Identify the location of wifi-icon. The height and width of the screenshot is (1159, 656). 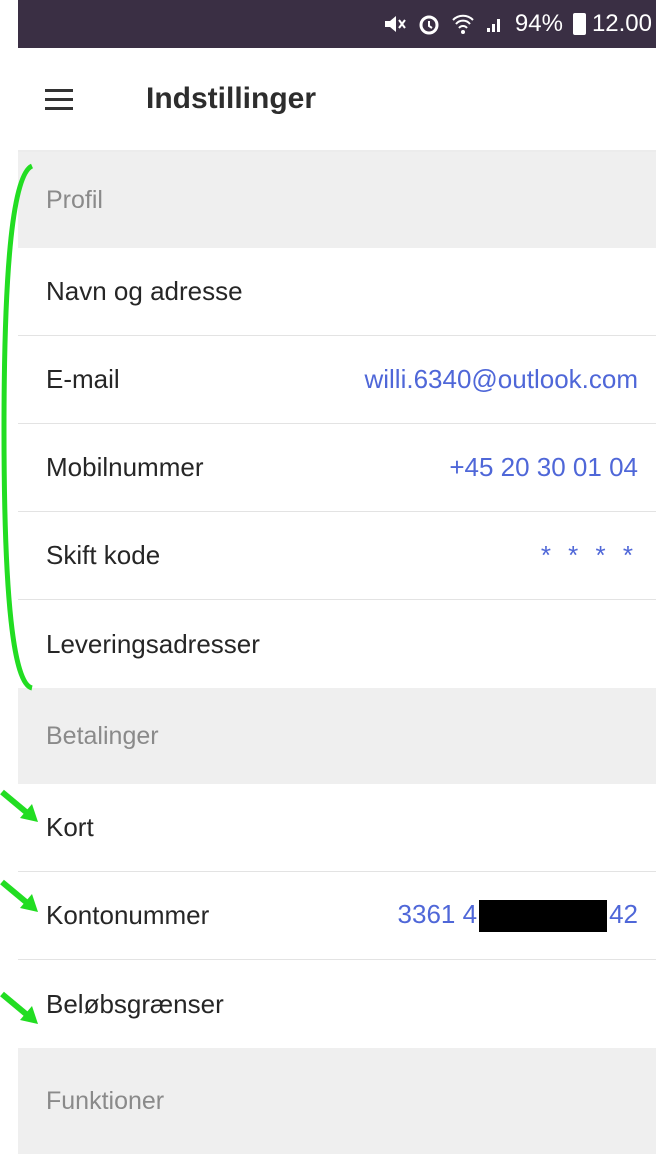
(463, 24).